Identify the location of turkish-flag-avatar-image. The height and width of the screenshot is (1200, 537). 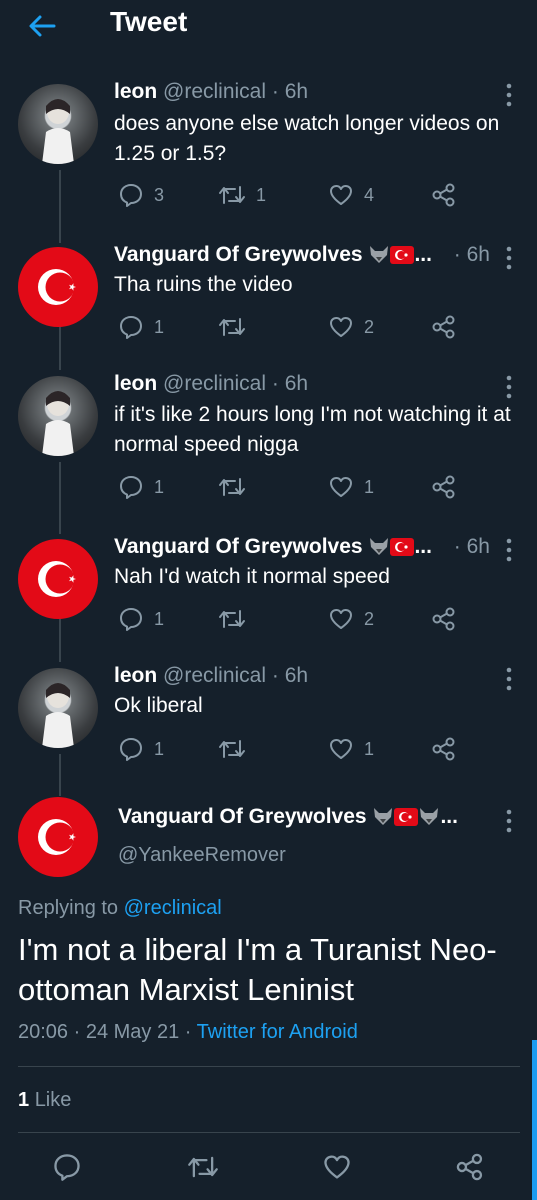
(57, 579).